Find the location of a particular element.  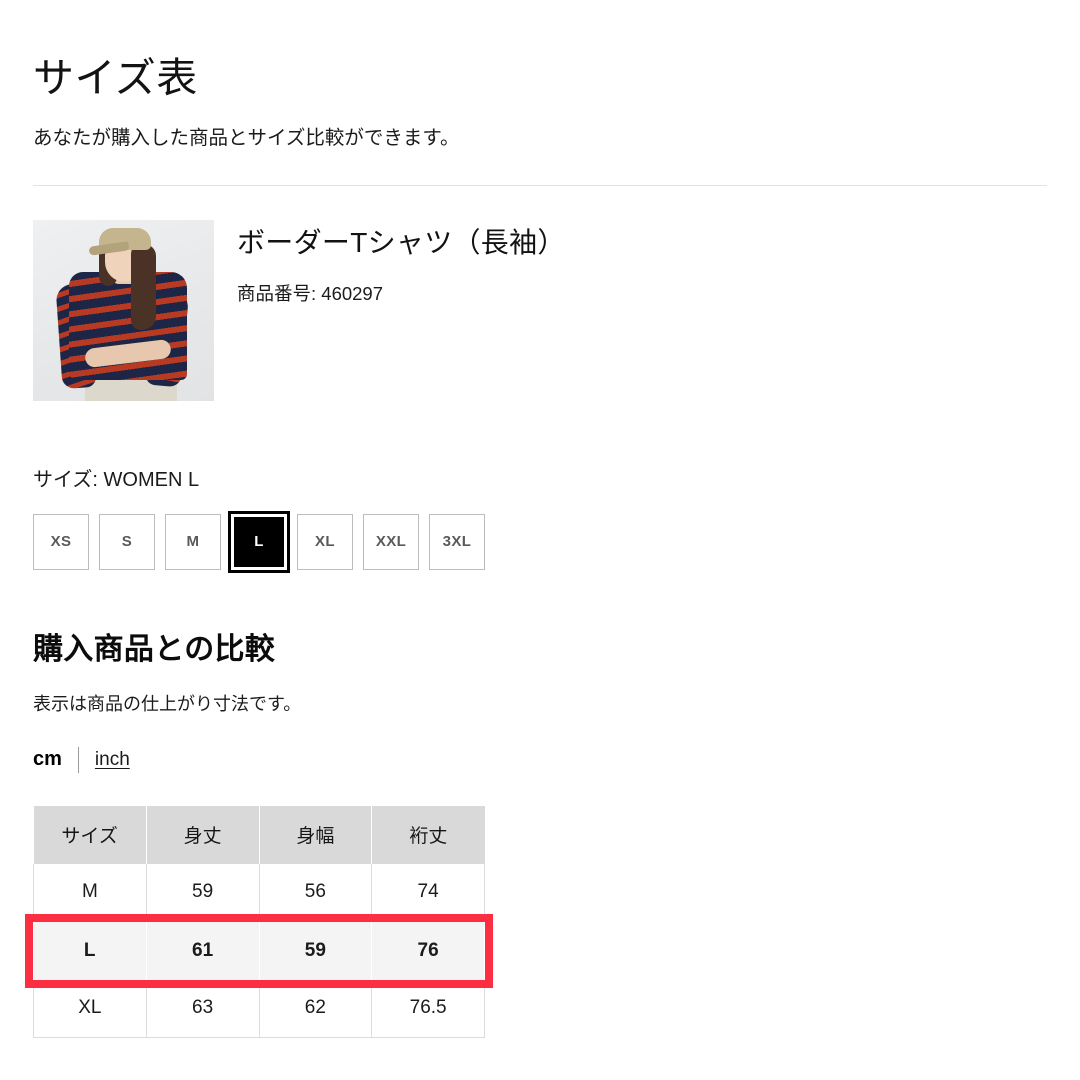

size-chip-xxl: XXL is located at coordinates (391, 541).